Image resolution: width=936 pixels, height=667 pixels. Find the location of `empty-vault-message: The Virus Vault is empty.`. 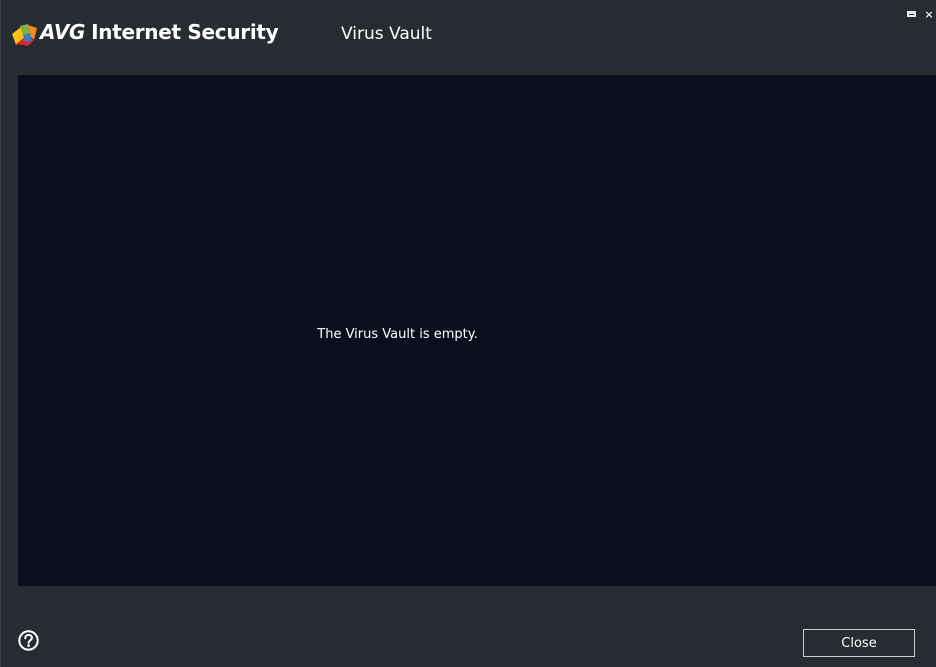

empty-vault-message: The Virus Vault is empty. is located at coordinates (397, 334).